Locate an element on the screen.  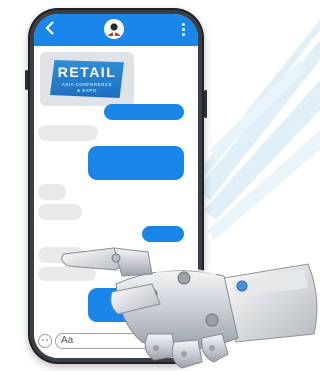
user-avatar-icon is located at coordinates (114, 29).